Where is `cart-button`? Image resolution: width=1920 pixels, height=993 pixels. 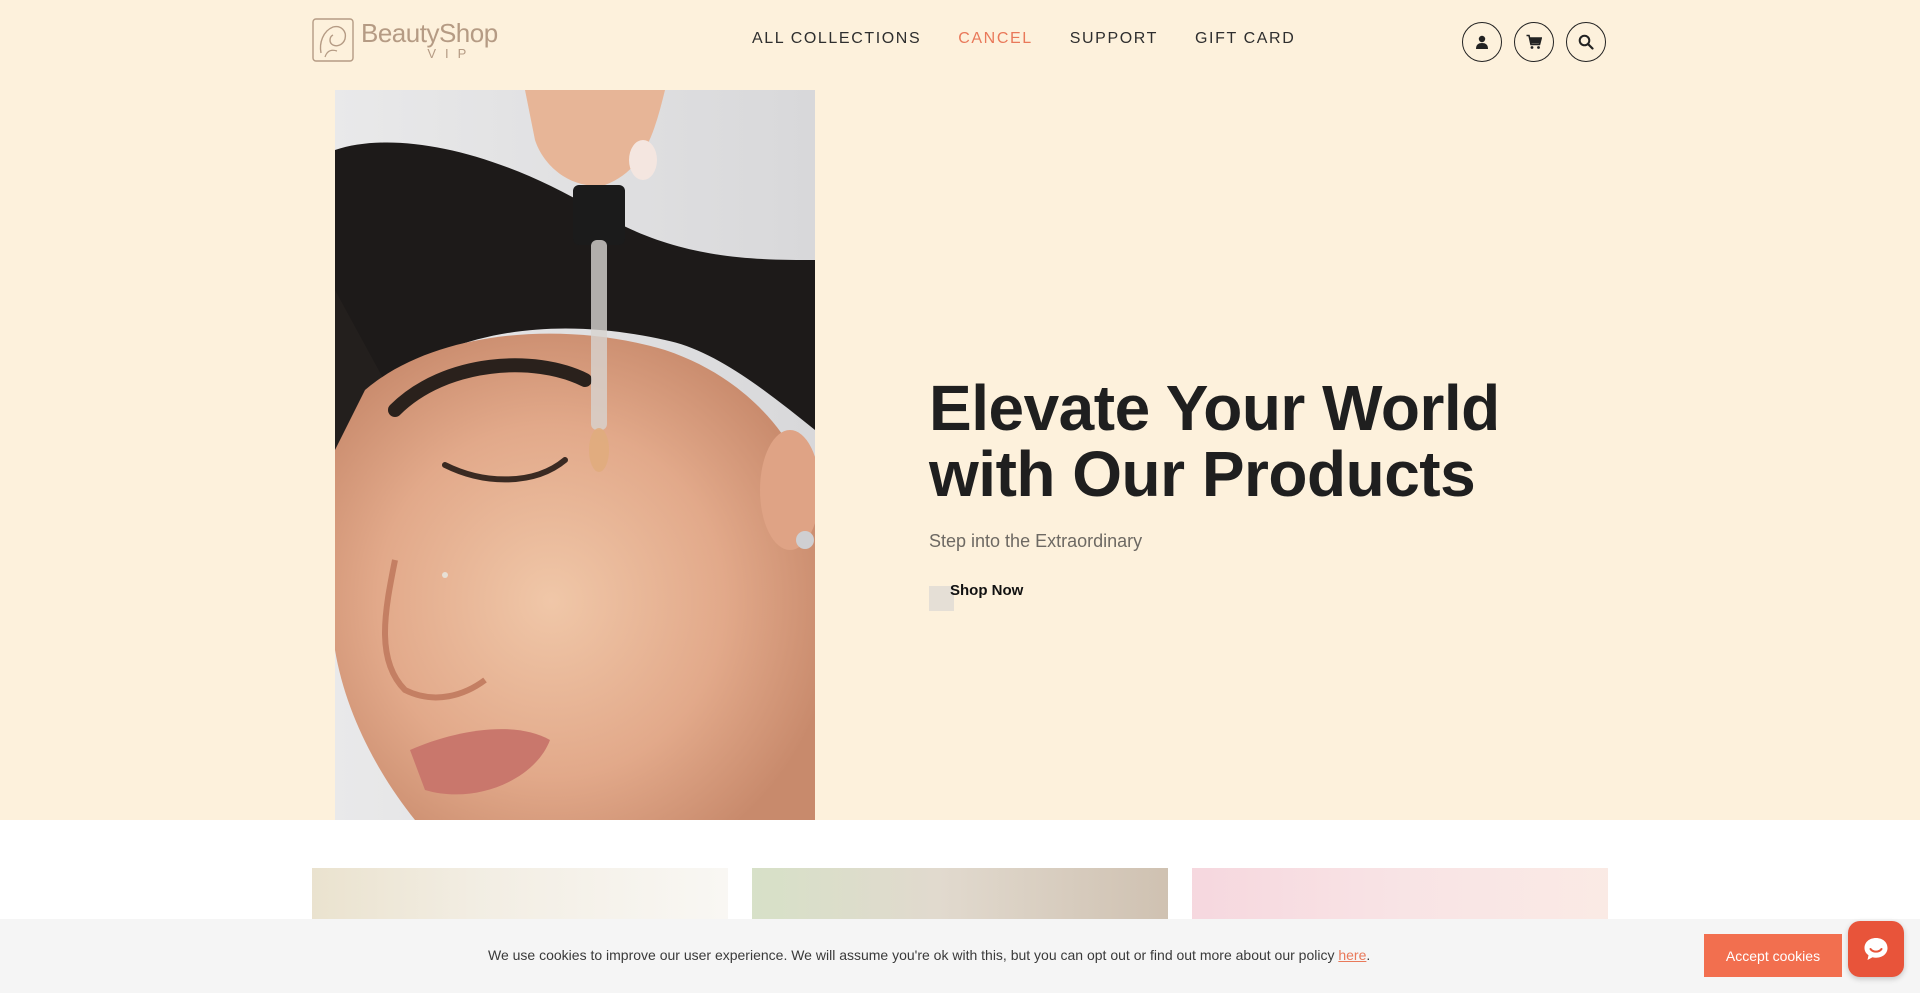 cart-button is located at coordinates (1534, 42).